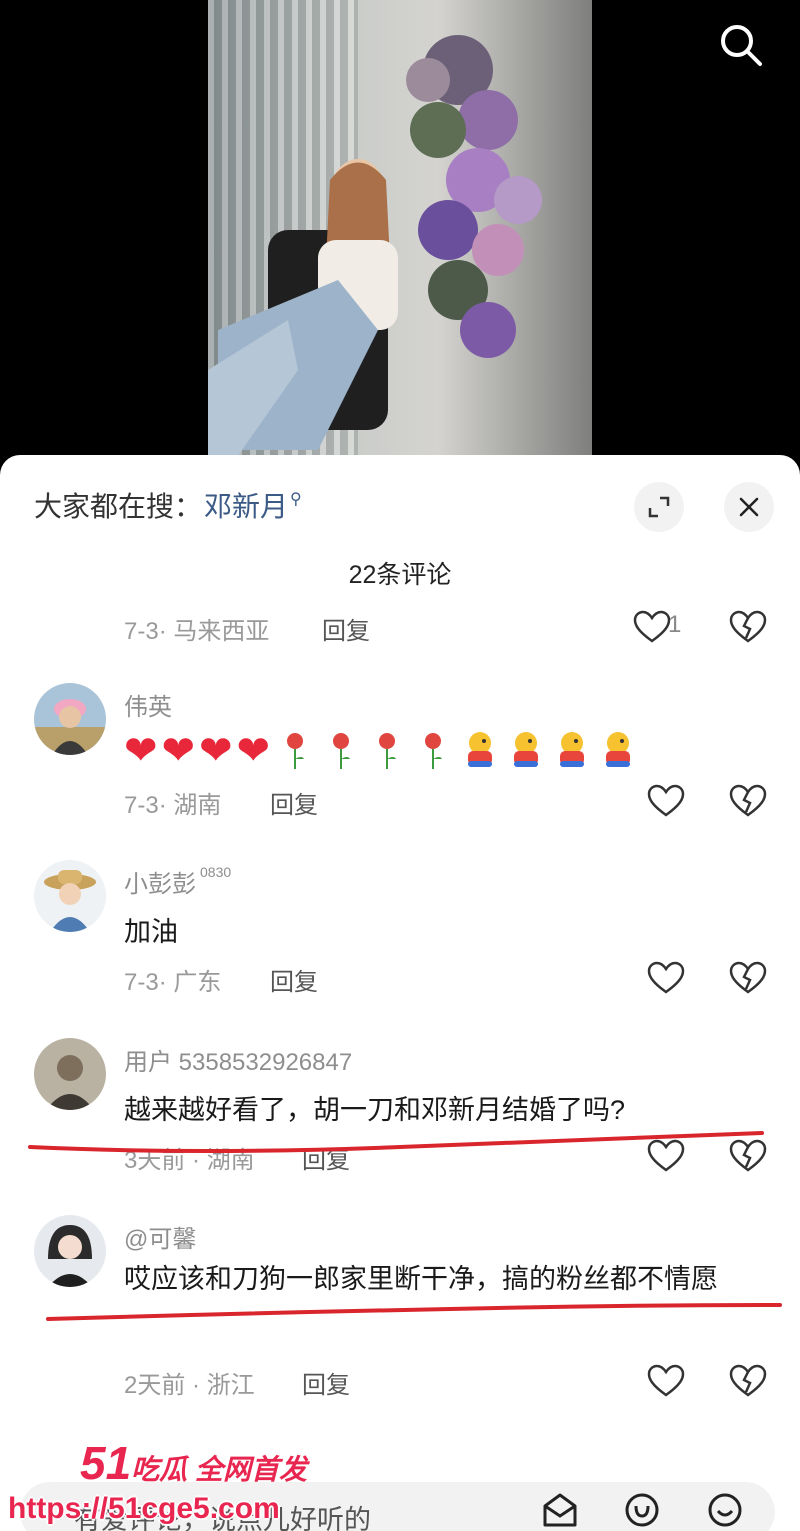 This screenshot has width=800, height=1531. What do you see at coordinates (189, 1385) in the screenshot?
I see `comment-meta: 2天前 · 浙江` at bounding box center [189, 1385].